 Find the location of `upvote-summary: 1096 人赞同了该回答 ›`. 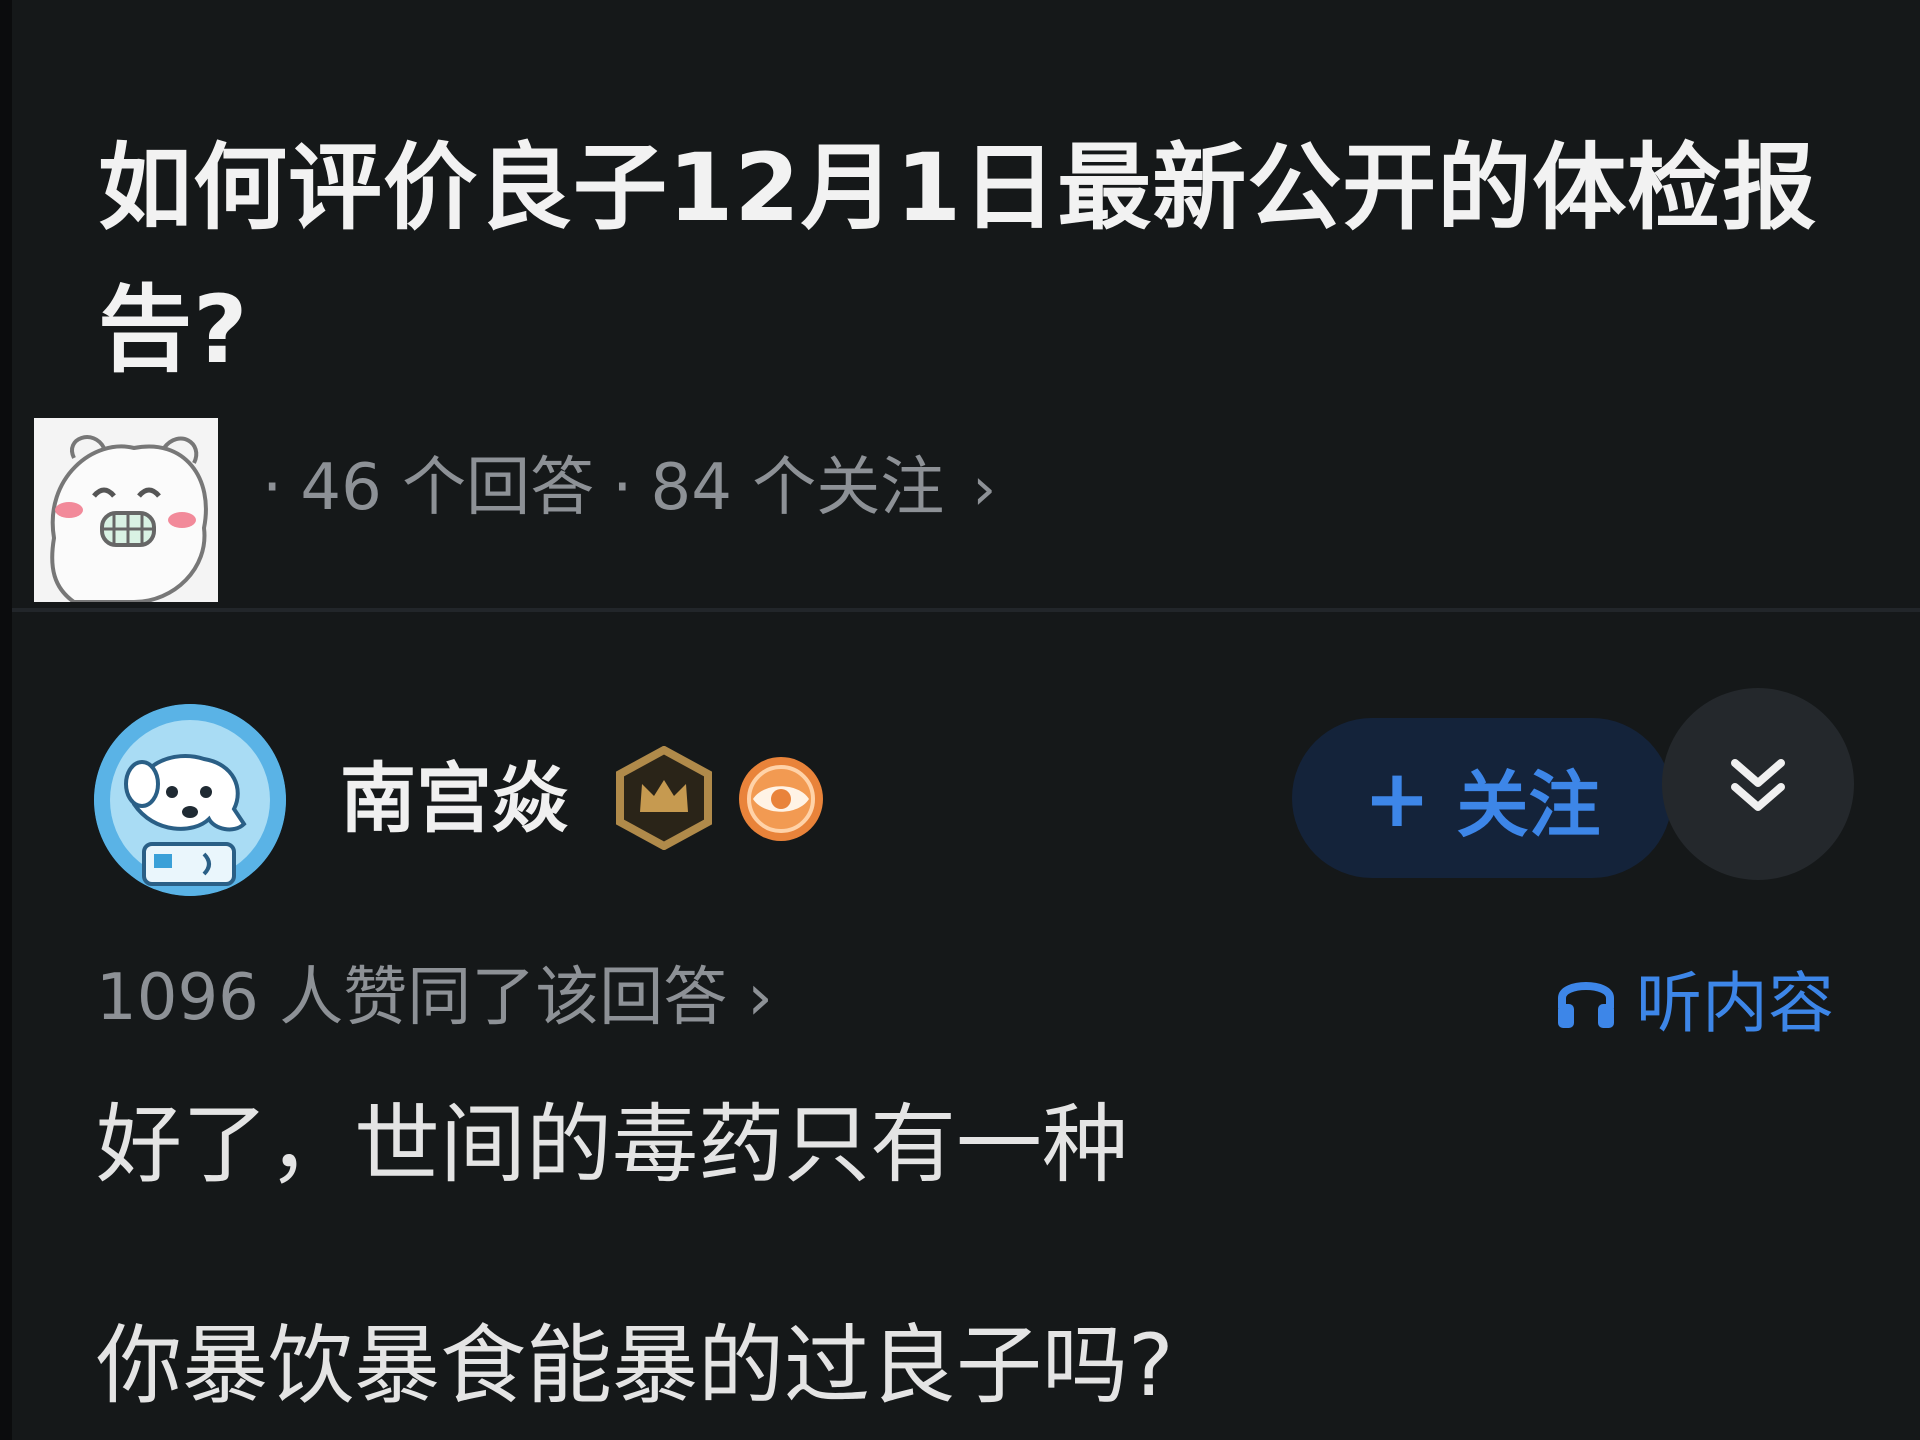

upvote-summary: 1096 人赞同了该回答 › is located at coordinates (434, 998).